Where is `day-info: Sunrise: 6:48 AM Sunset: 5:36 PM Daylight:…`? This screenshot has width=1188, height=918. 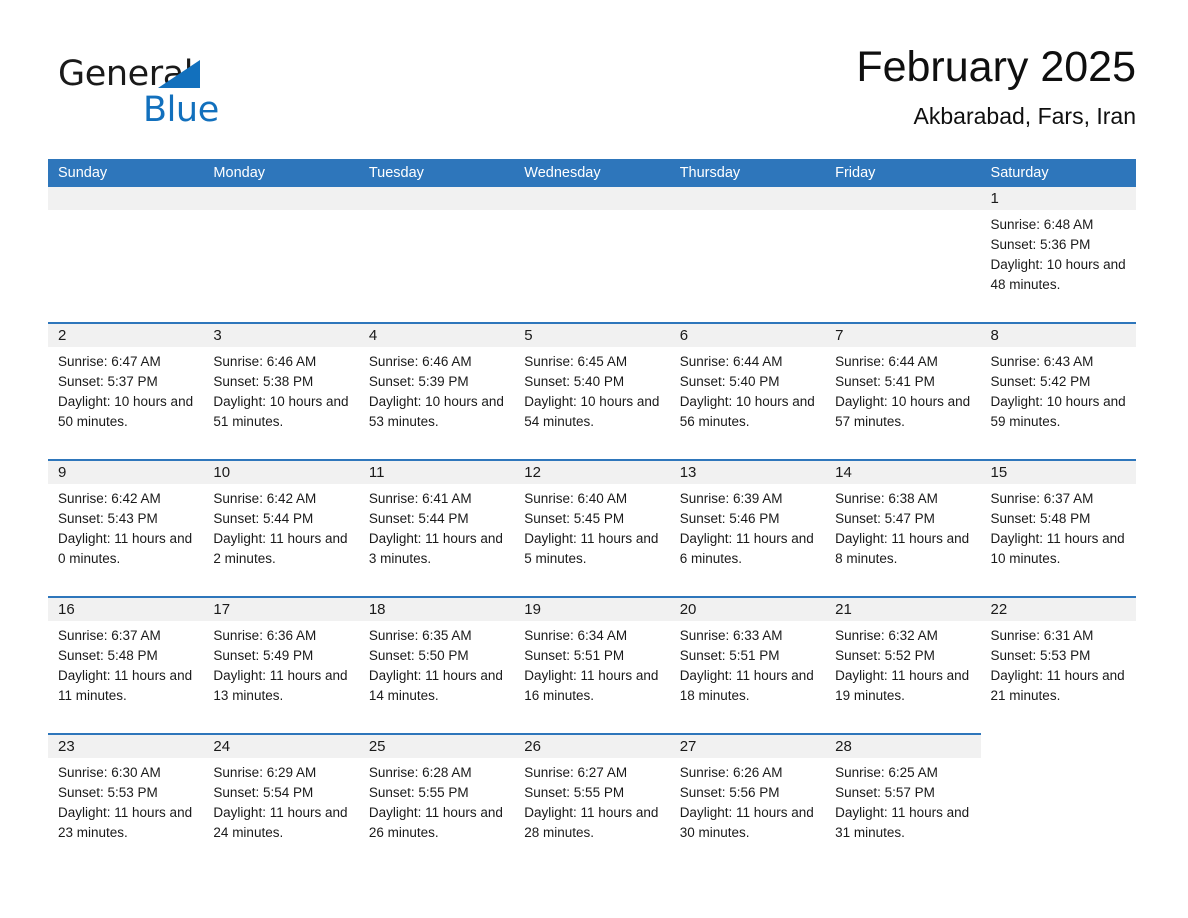
day-info: Sunrise: 6:48 AM Sunset: 5:36 PM Daylight:… is located at coordinates (1058, 252).